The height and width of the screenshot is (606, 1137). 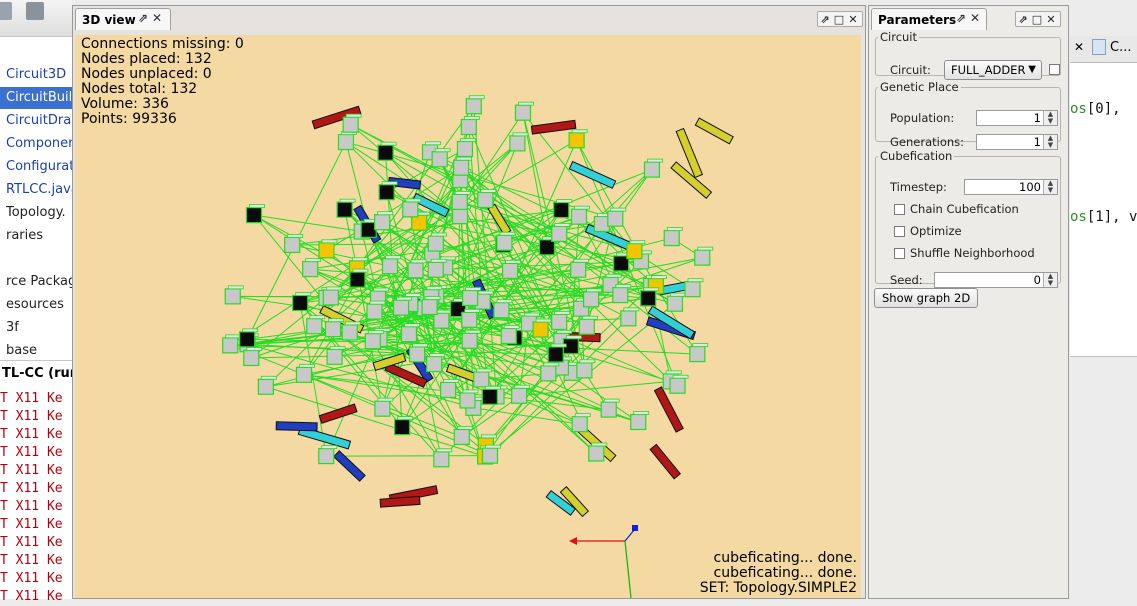 I want to click on cubefication-legend: Cubefication, so click(x=916, y=156).